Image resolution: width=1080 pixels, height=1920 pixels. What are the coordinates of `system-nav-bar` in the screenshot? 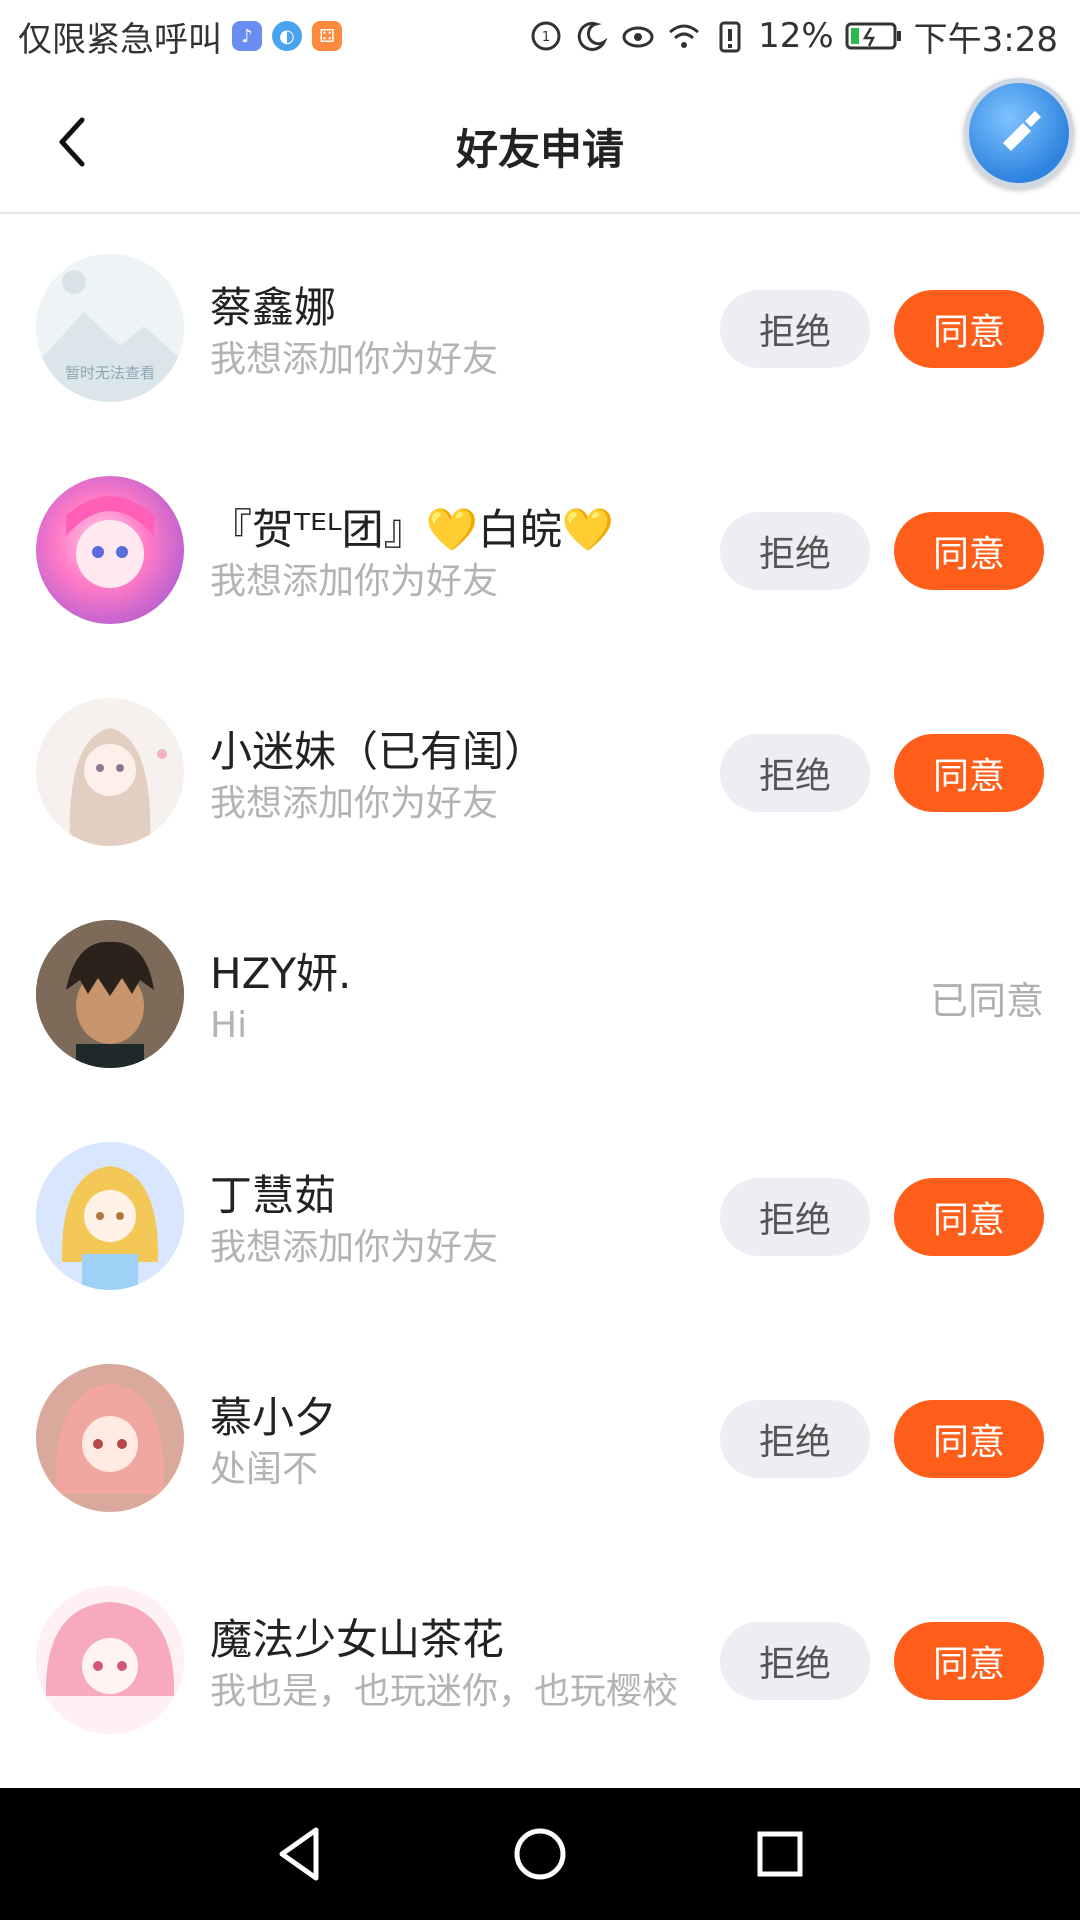 It's located at (540, 1854).